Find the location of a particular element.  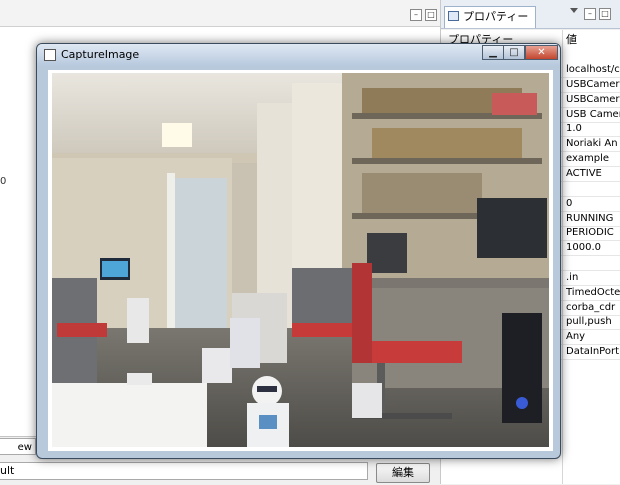

property-value-cell: pull,push is located at coordinates (593, 321).